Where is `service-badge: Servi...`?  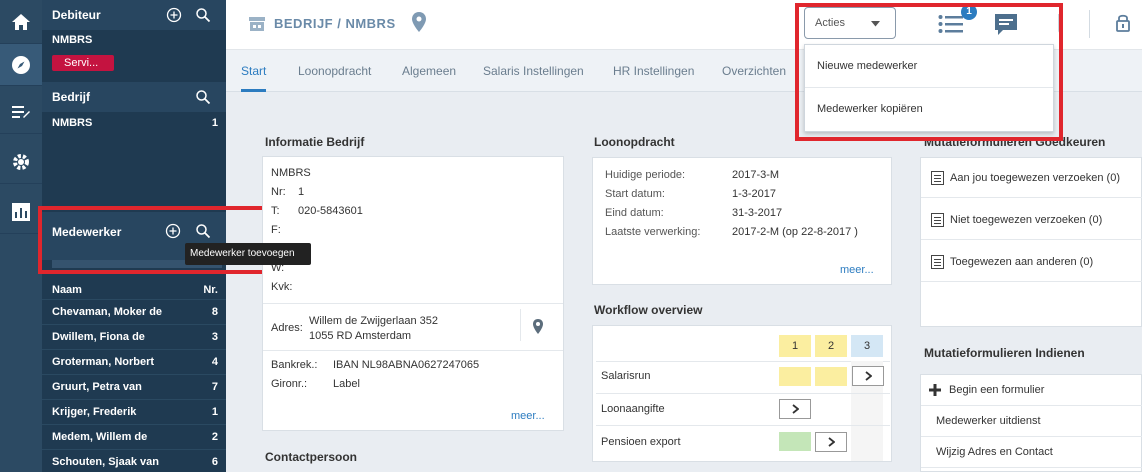 service-badge: Servi... is located at coordinates (83, 63).